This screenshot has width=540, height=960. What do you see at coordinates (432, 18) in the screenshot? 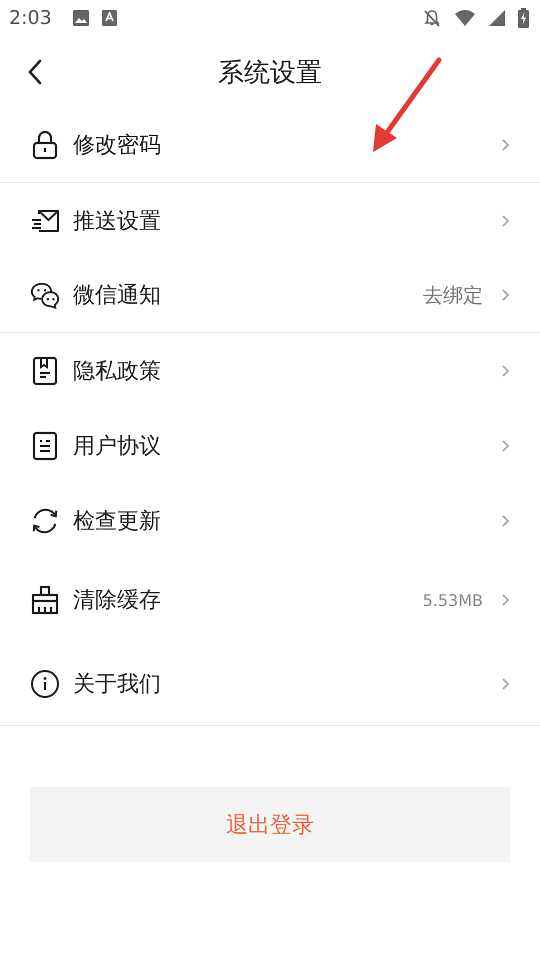
I see `bell-off-icon` at bounding box center [432, 18].